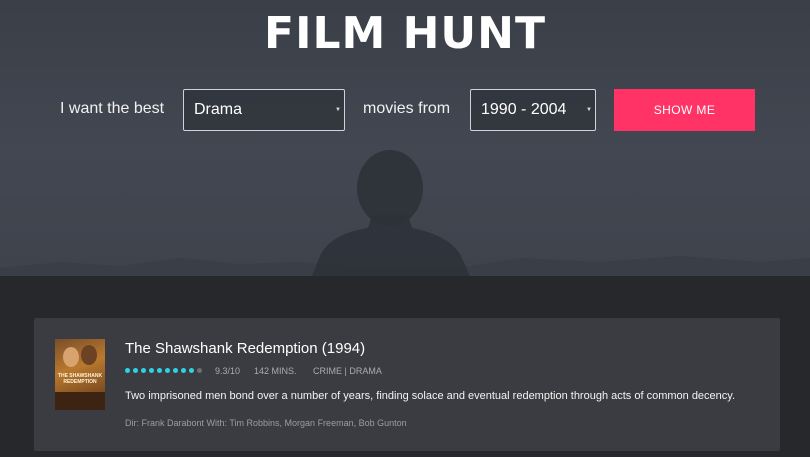 The height and width of the screenshot is (457, 810). I want to click on filter-middle-label: movies from, so click(407, 108).